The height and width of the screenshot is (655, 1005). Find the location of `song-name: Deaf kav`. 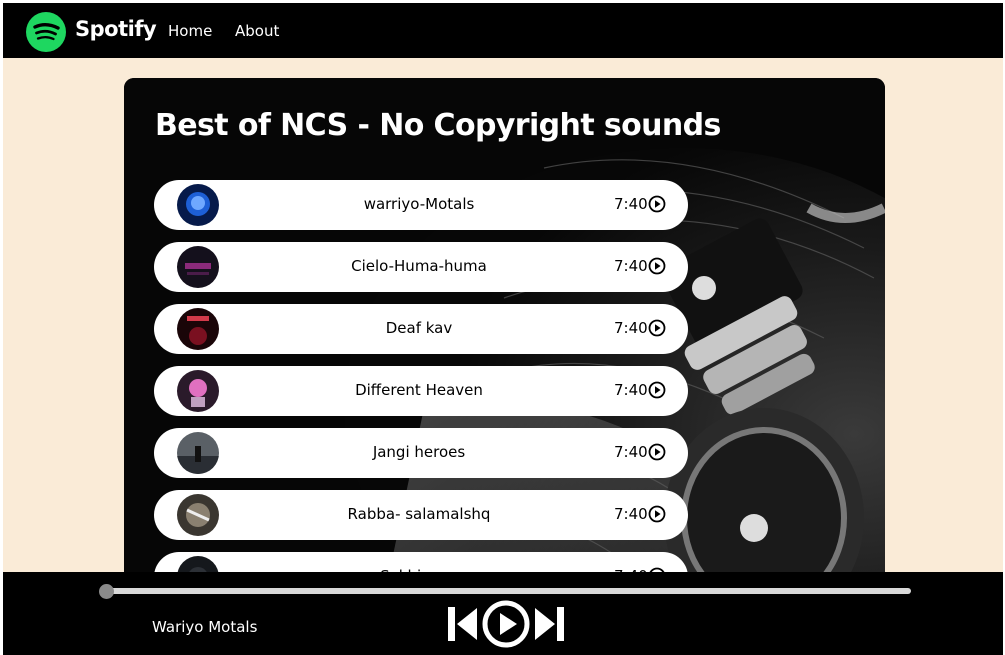

song-name: Deaf kav is located at coordinates (419, 328).